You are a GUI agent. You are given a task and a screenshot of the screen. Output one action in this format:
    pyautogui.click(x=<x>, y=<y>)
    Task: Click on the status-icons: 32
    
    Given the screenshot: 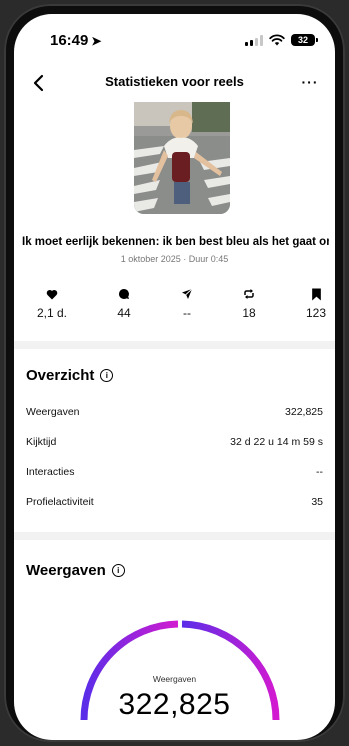 What is the action you would take?
    pyautogui.click(x=281, y=40)
    